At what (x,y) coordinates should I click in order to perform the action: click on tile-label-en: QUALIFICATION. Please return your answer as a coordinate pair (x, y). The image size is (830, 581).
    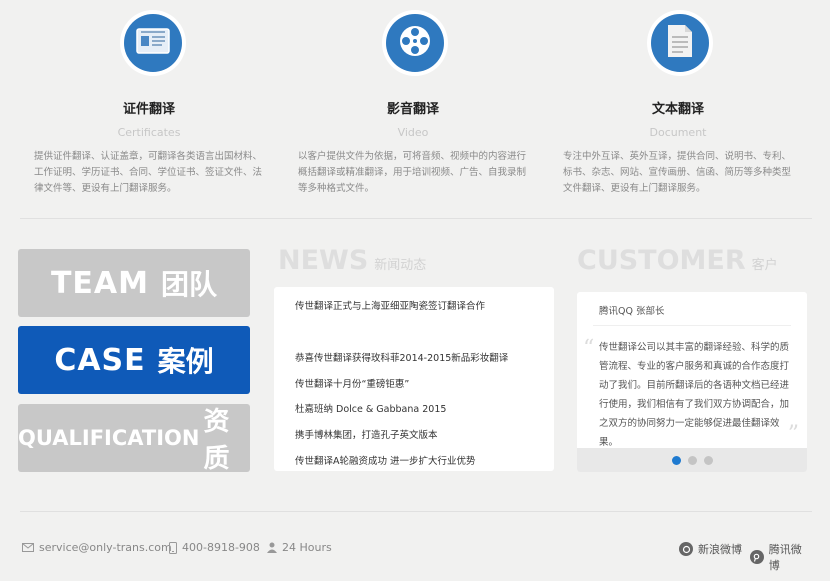
    Looking at the image, I should click on (109, 438).